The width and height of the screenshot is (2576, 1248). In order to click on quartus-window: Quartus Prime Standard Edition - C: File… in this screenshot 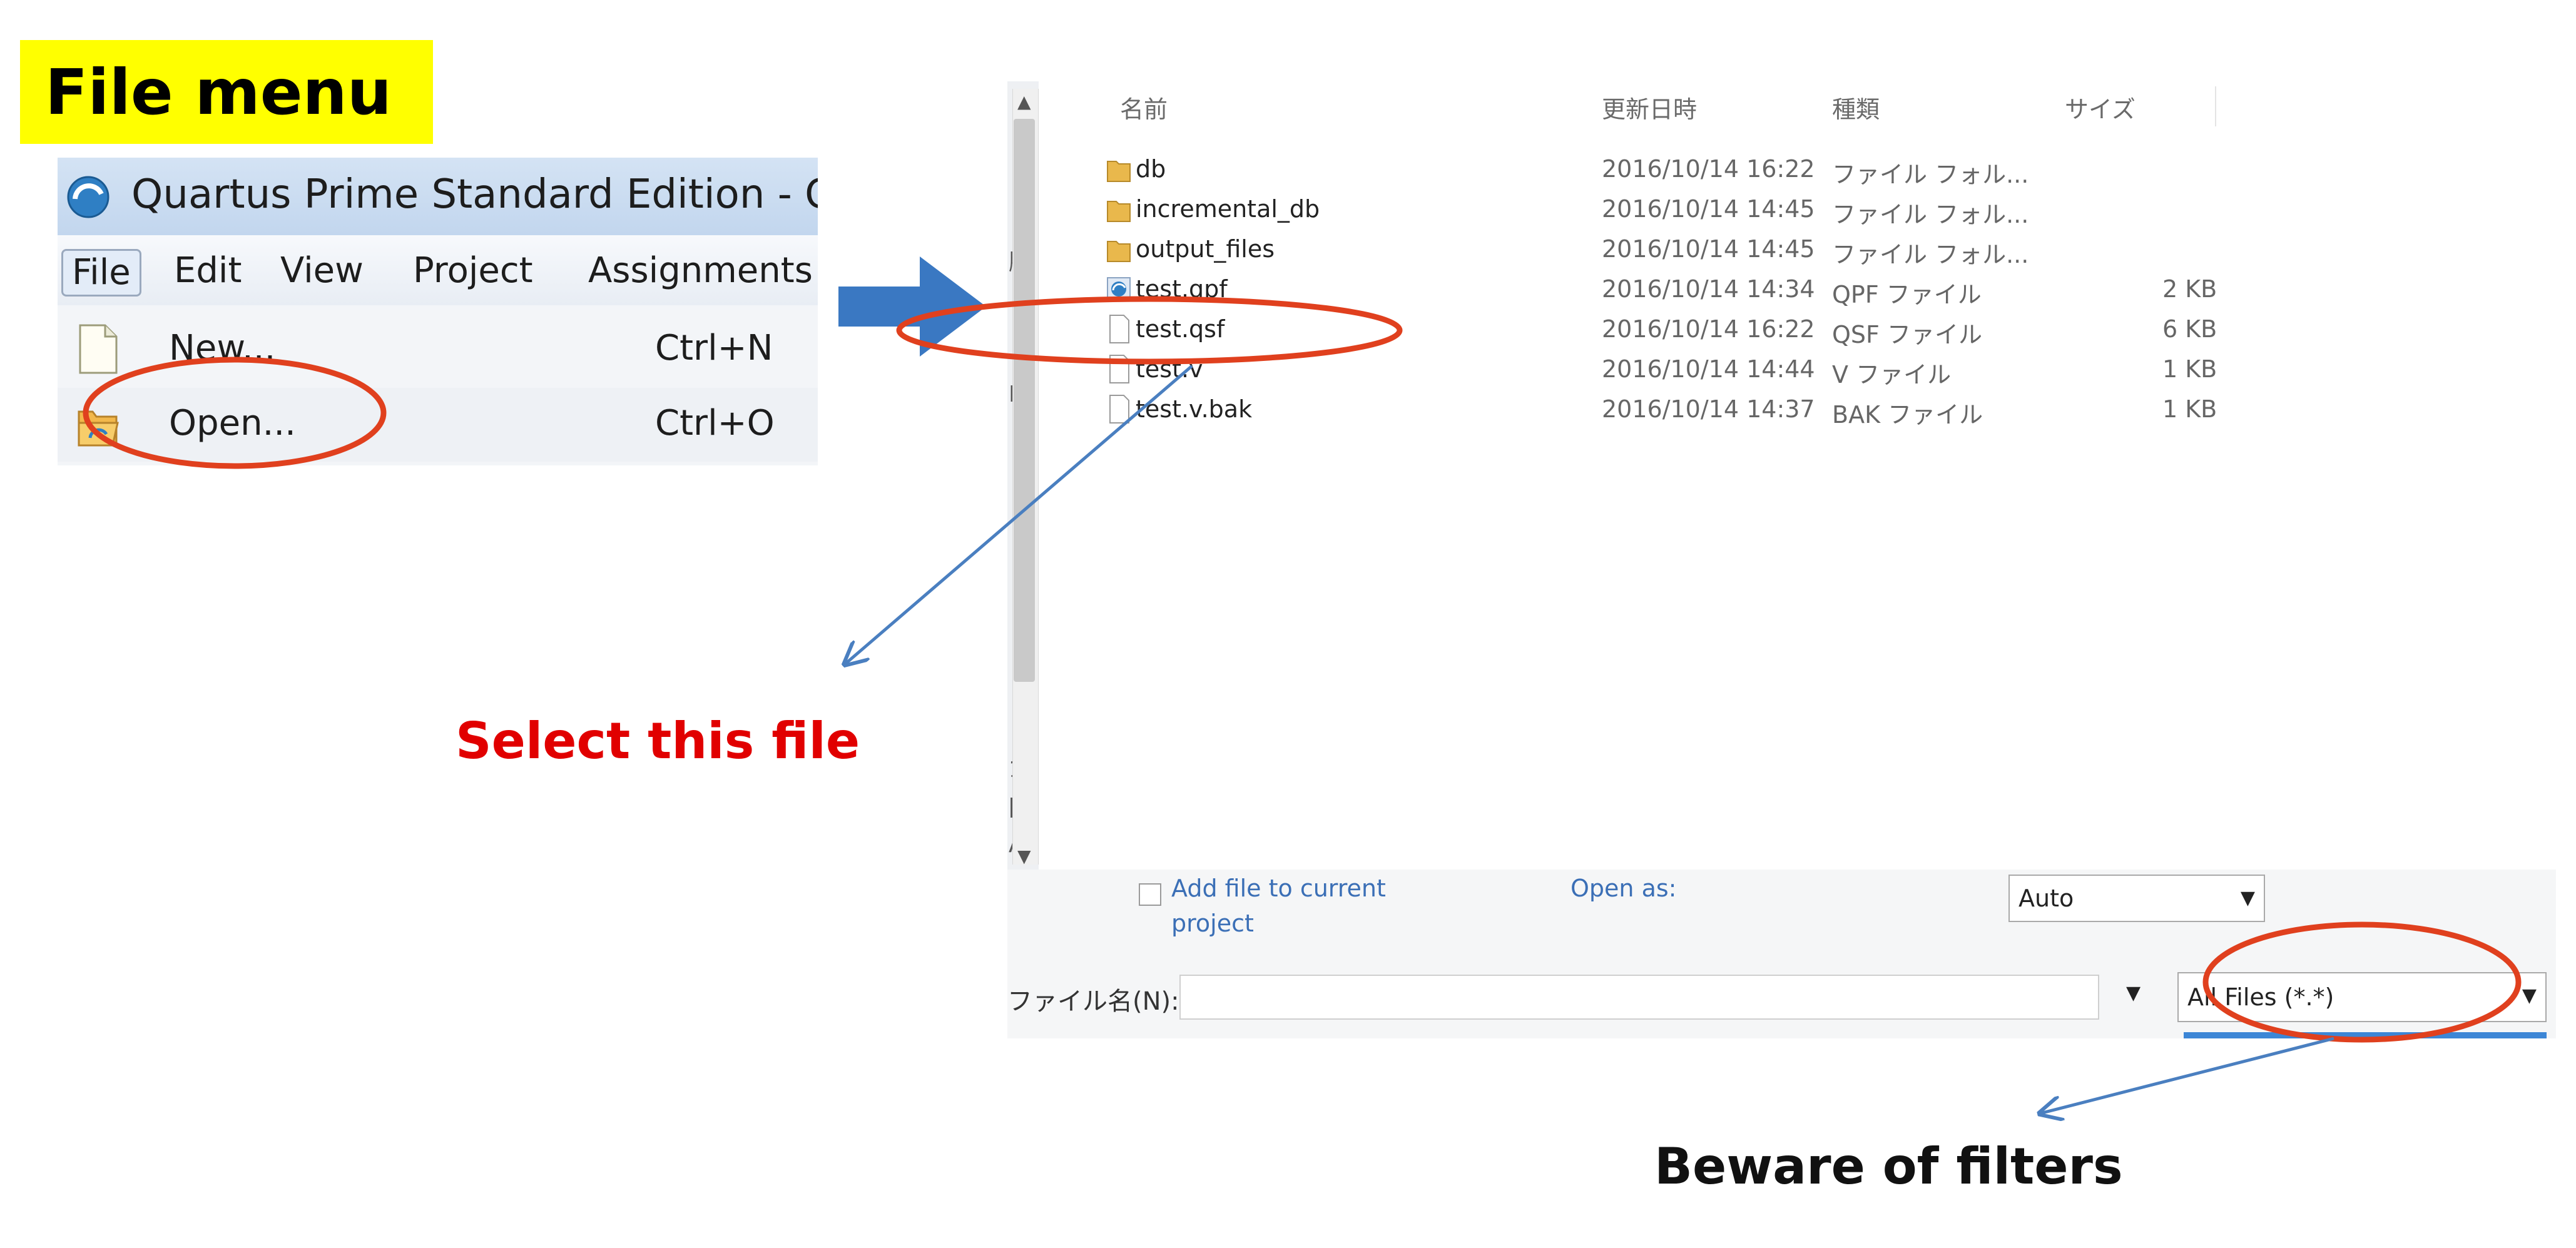, I will do `click(438, 311)`.